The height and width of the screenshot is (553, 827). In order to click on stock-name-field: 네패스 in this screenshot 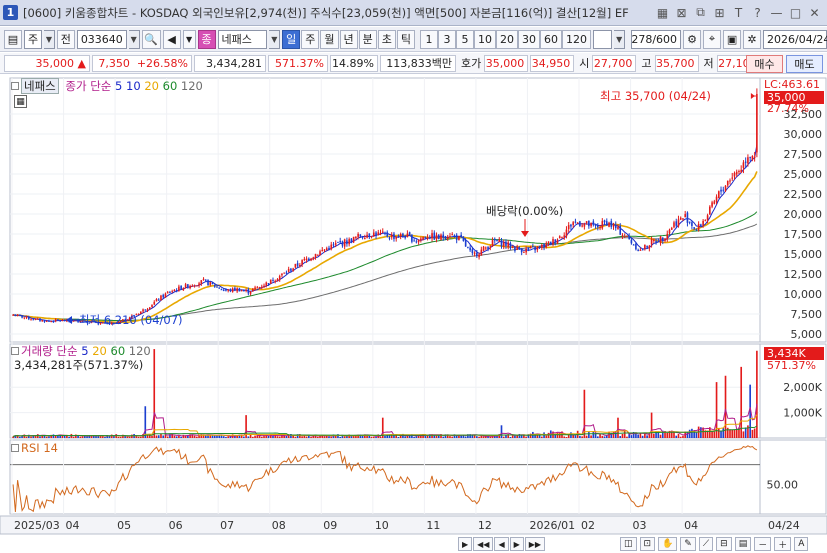, I will do `click(242, 39)`.